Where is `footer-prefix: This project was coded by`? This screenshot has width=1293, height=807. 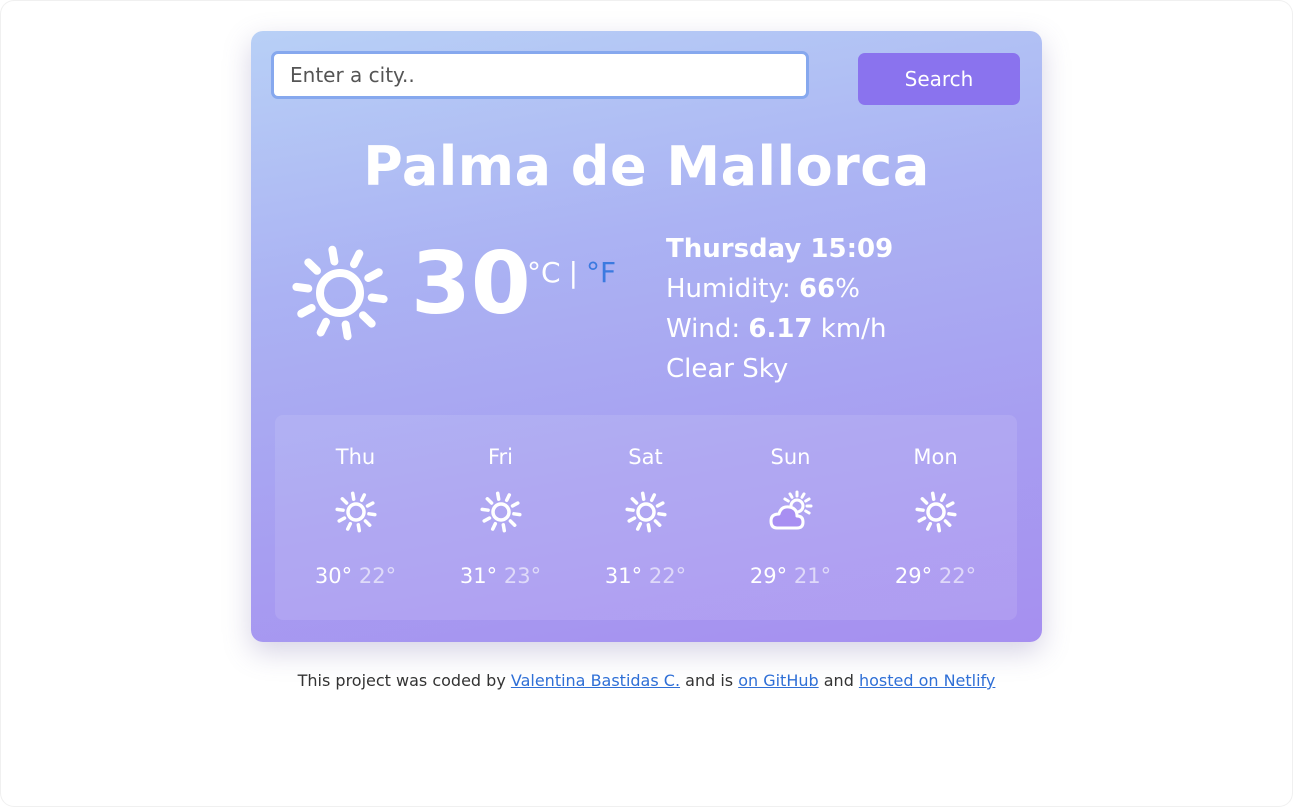
footer-prefix: This project was coded by is located at coordinates (404, 680).